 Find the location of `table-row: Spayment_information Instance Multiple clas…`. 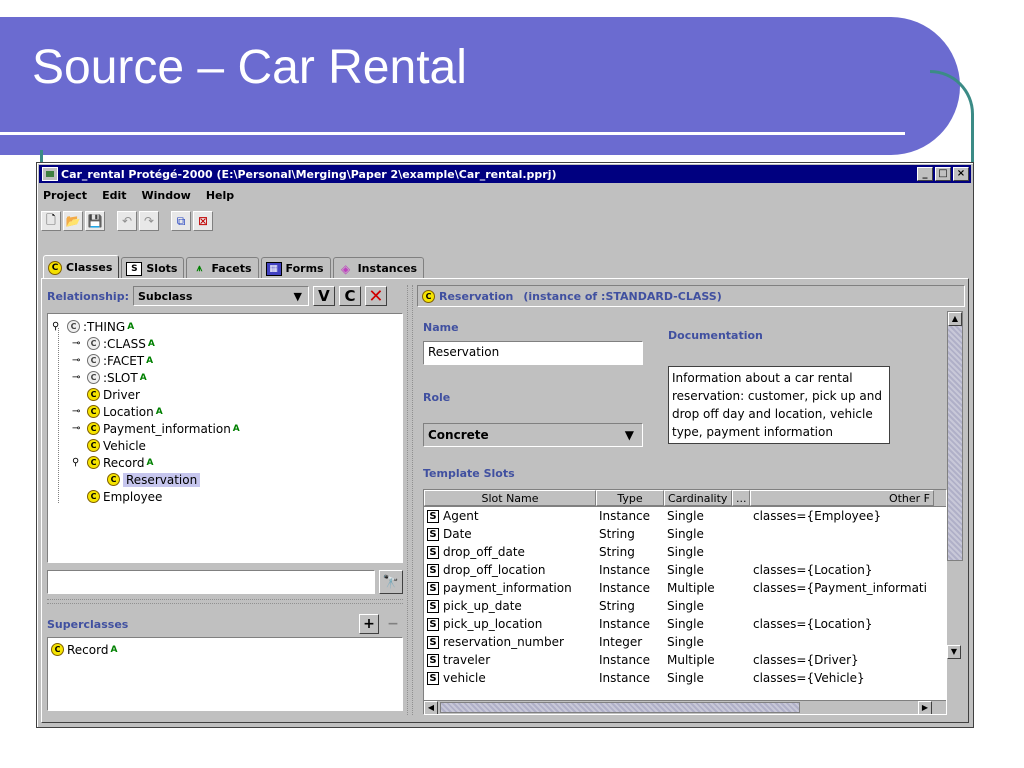

table-row: Spayment_information Instance Multiple clas… is located at coordinates (685, 588).